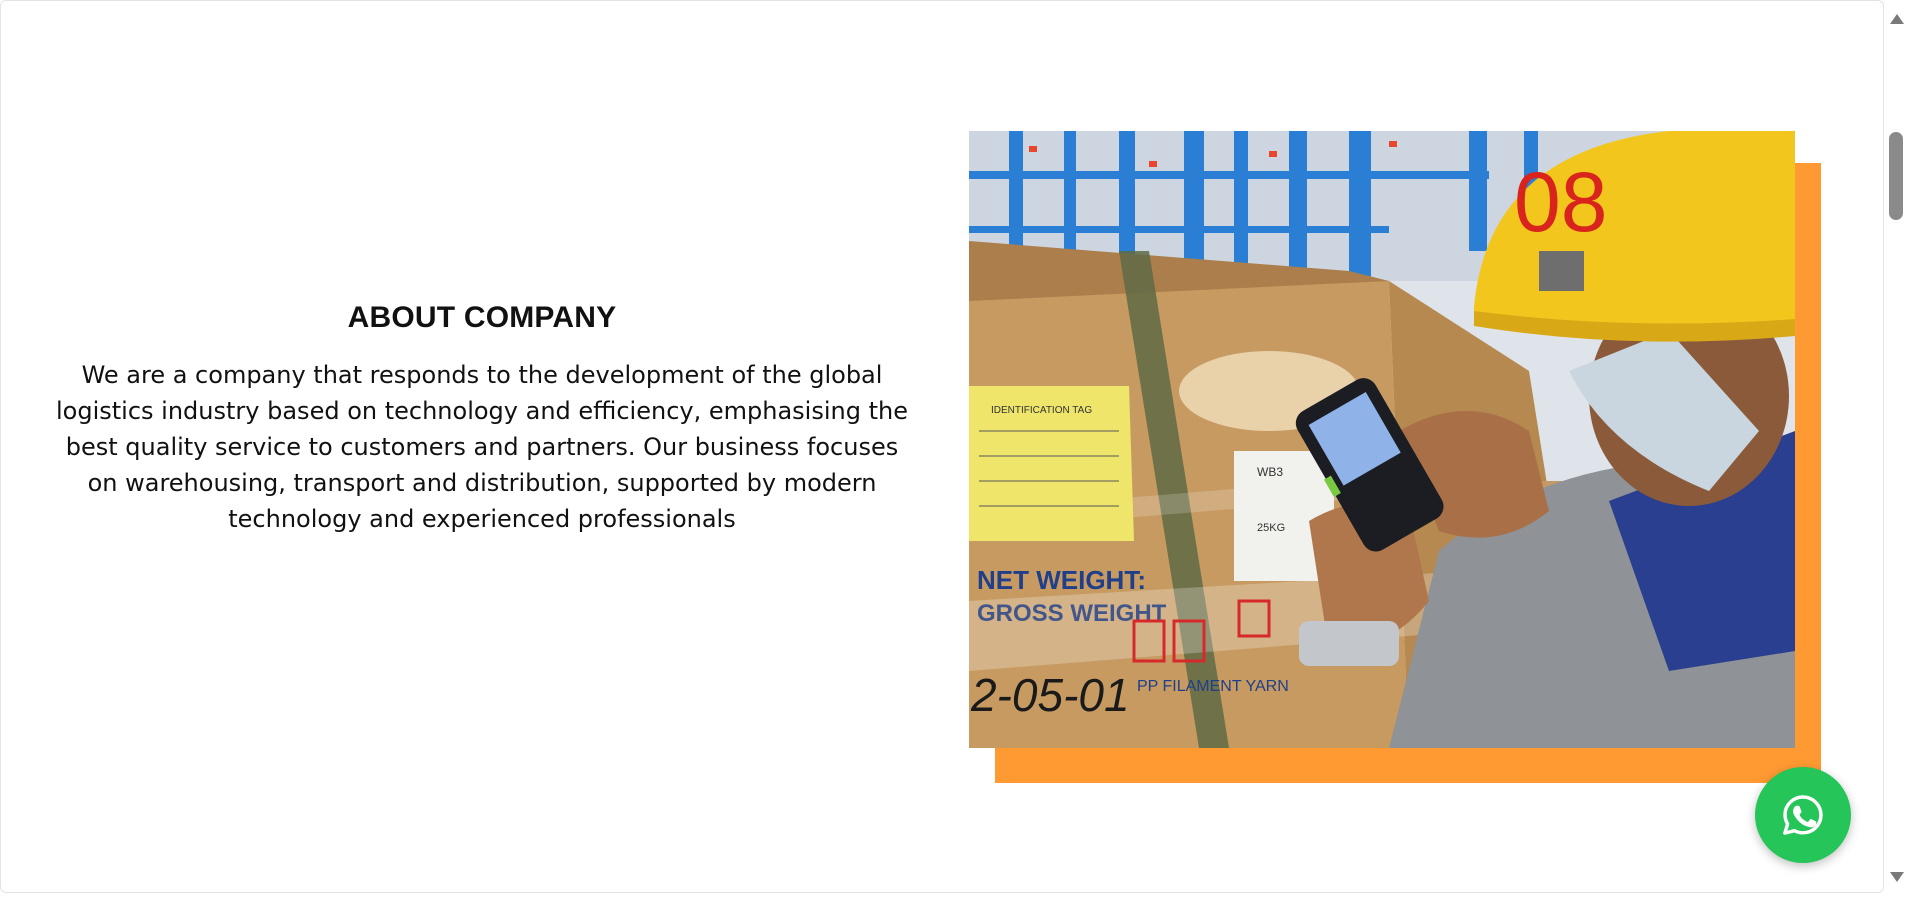 This screenshot has width=1908, height=898. I want to click on photo-sticker-weight: 25KG, so click(1271, 528).